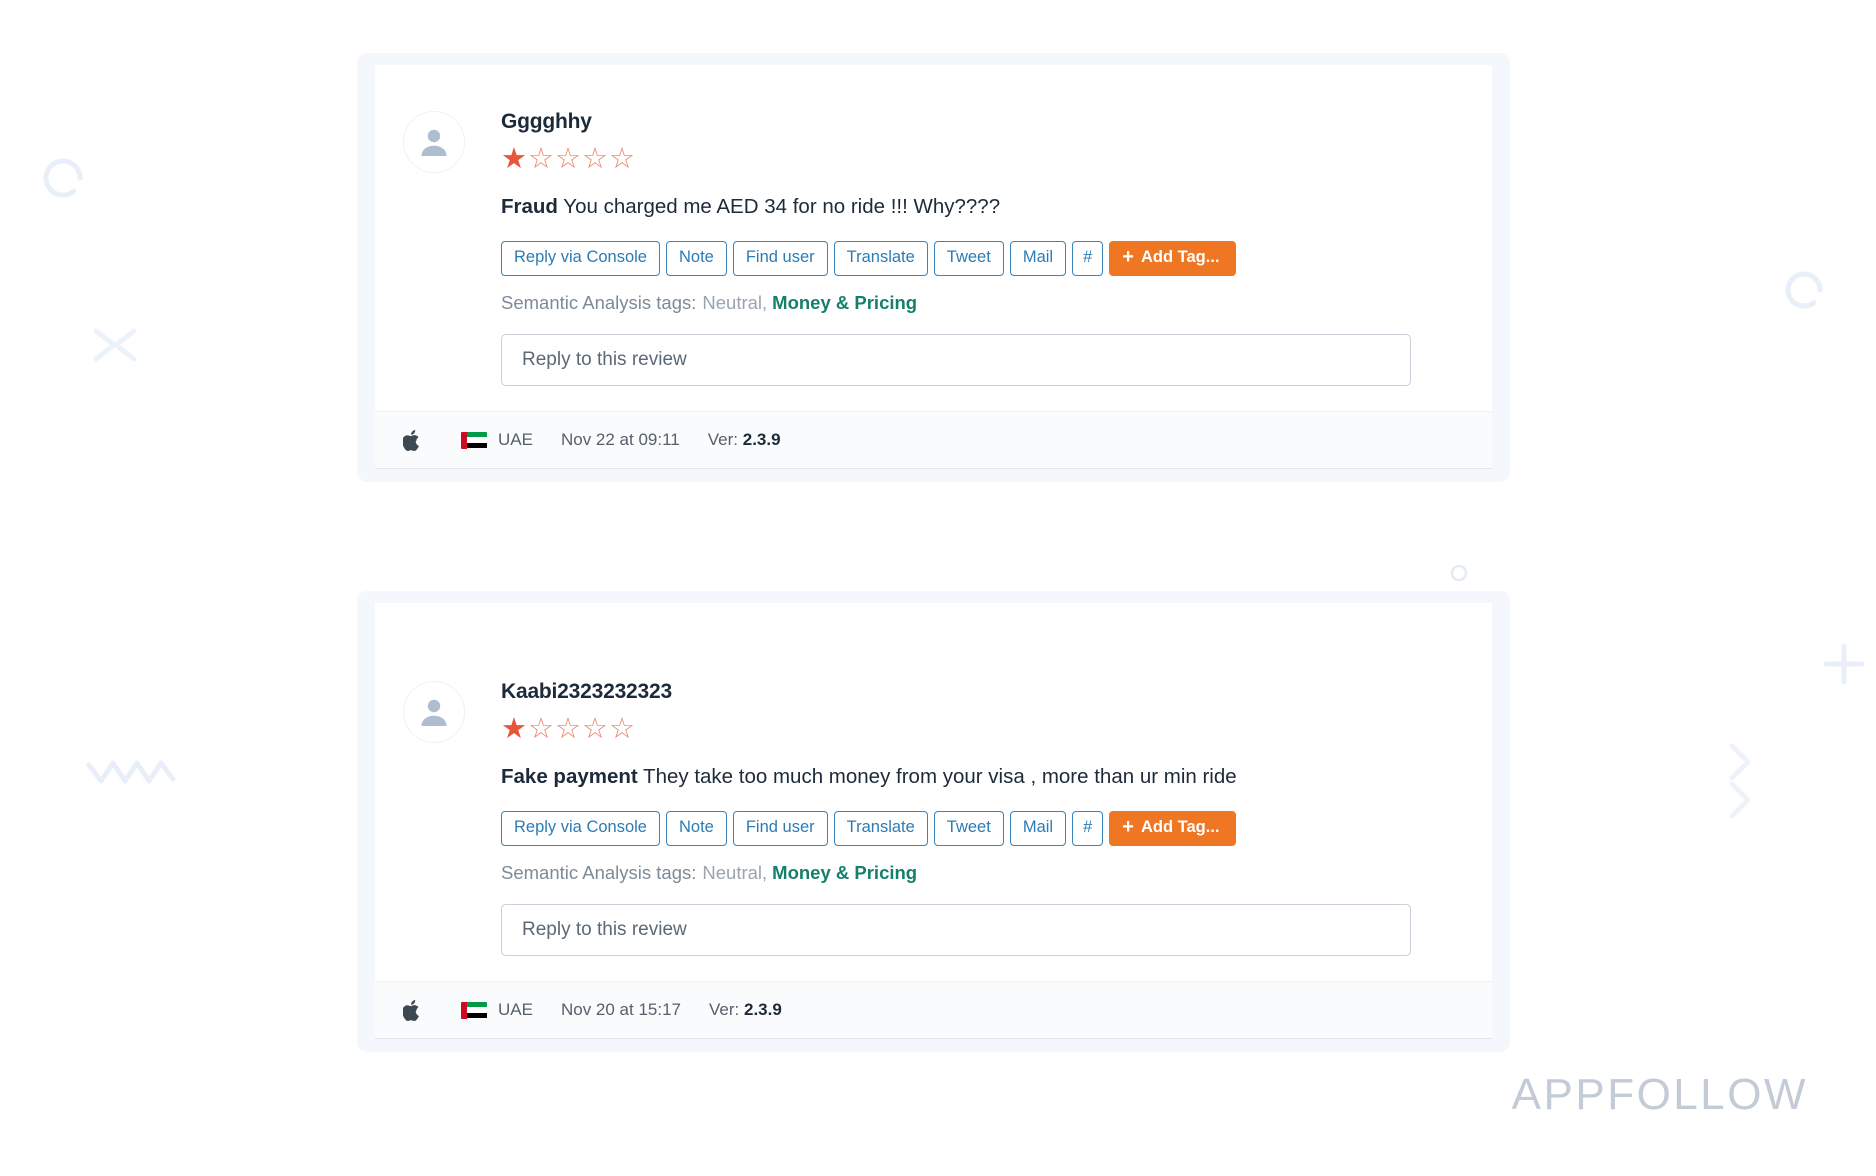  What do you see at coordinates (620, 439) in the screenshot?
I see `footer-date: Nov 22 at 09:11` at bounding box center [620, 439].